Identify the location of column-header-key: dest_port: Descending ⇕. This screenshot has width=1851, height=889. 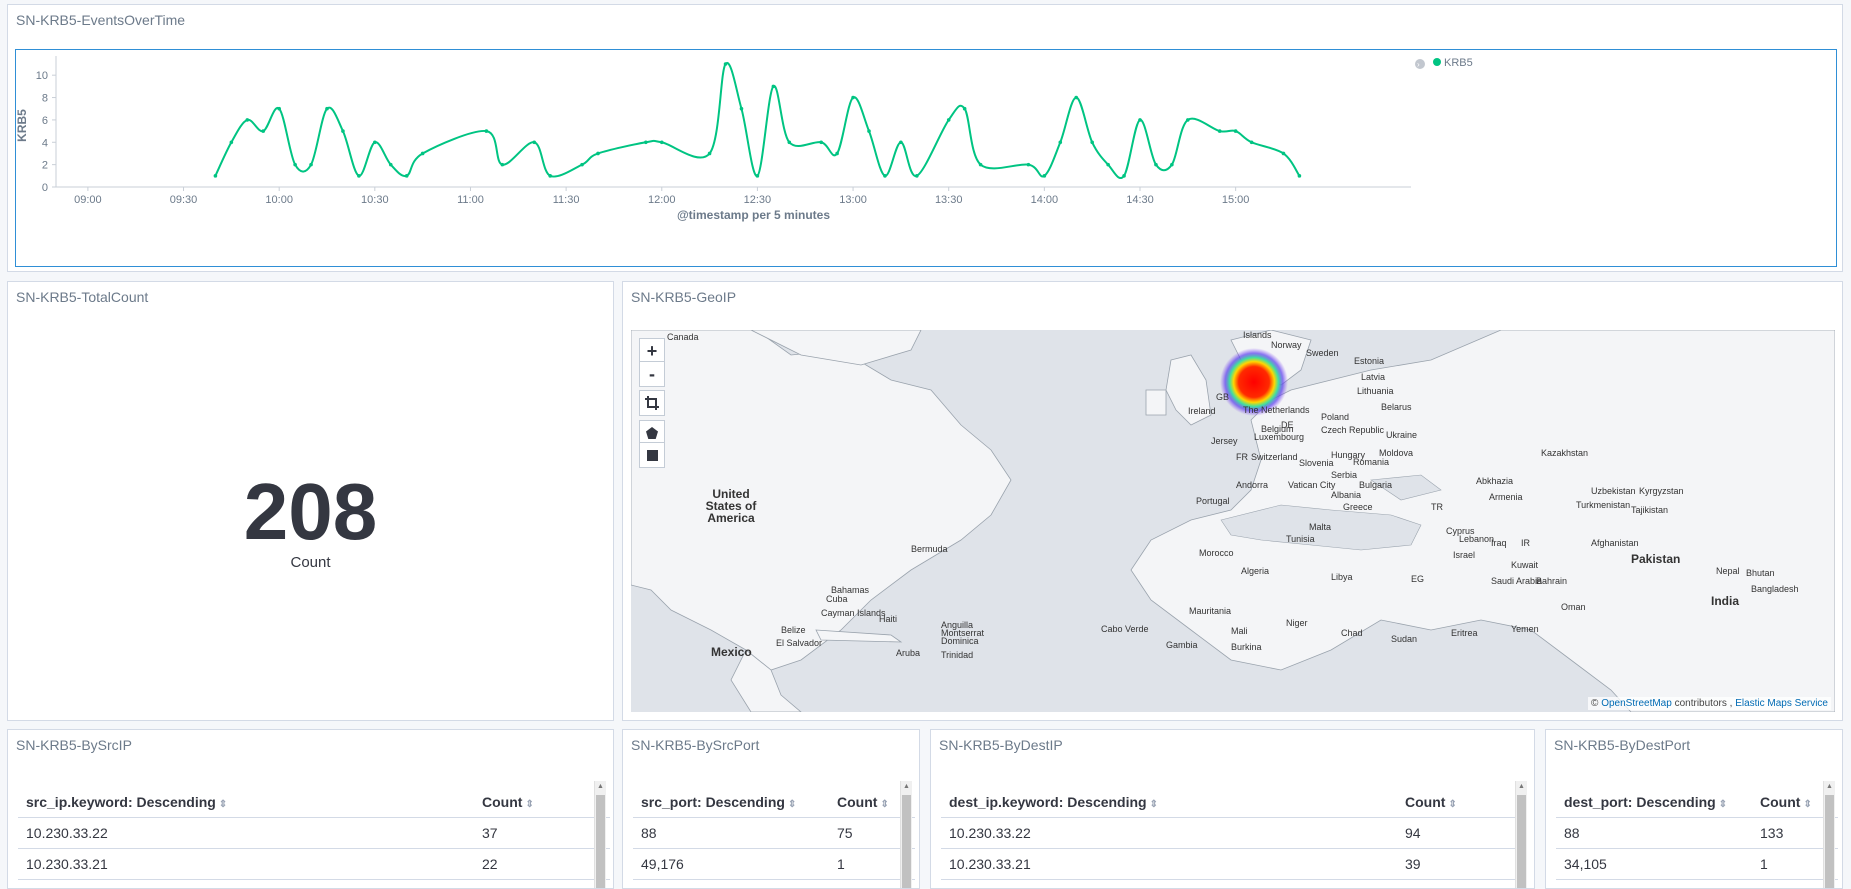
(1654, 802).